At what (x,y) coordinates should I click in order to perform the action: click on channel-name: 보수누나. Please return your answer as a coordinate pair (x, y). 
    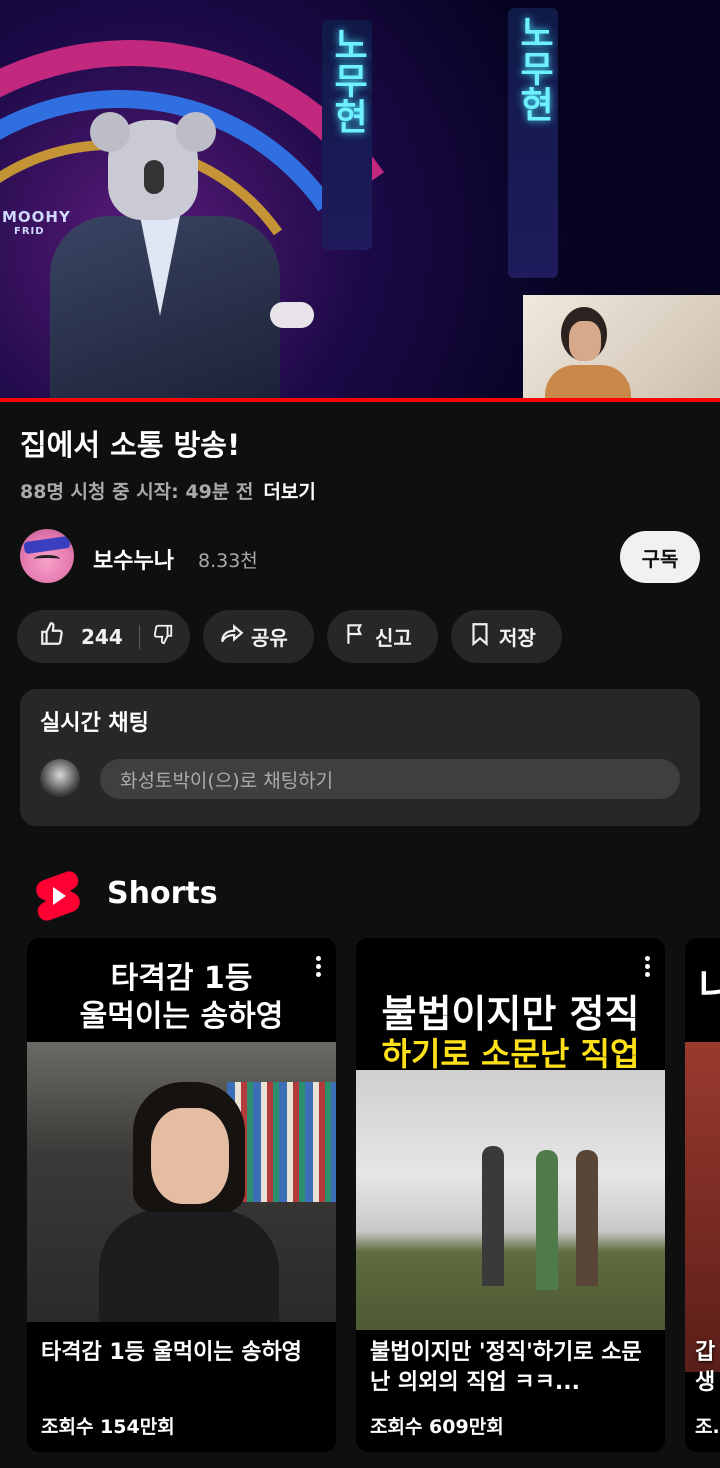
    Looking at the image, I should click on (133, 559).